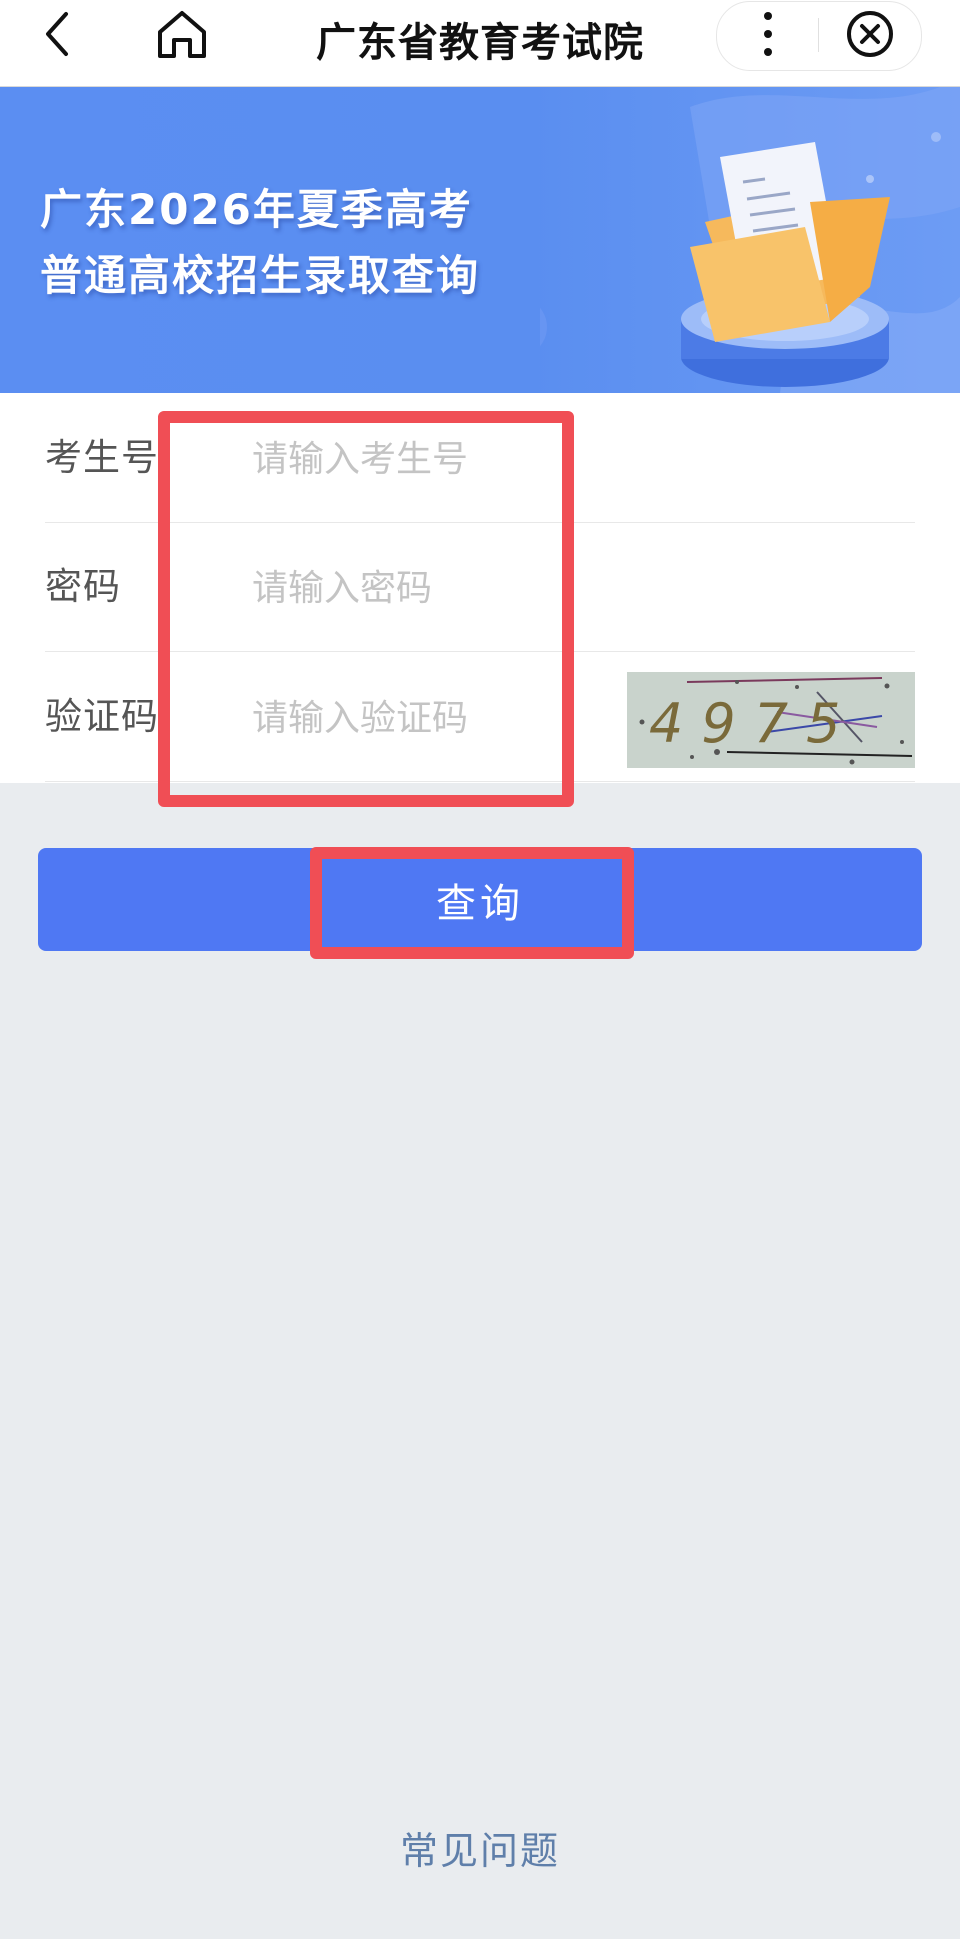  Describe the element at coordinates (256, 209) in the screenshot. I see `banner-title-line1: 广东2026年夏季高考` at that location.